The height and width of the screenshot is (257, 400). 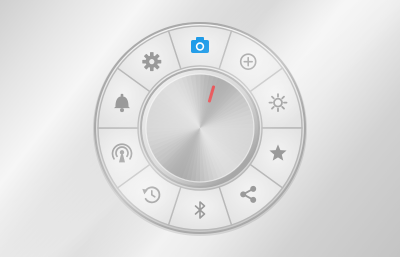 I want to click on gear-icon, so click(x=152, y=62).